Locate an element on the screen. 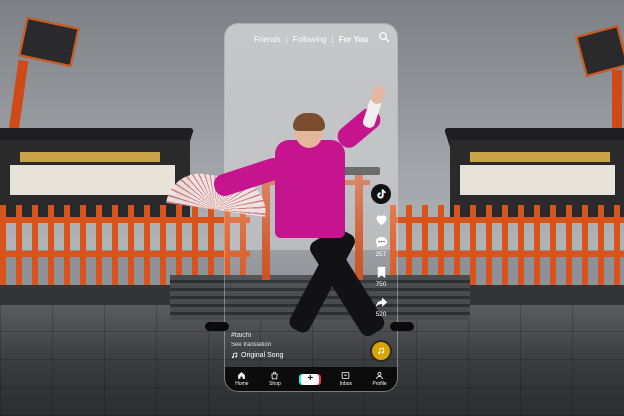  shoe-right is located at coordinates (402, 326).